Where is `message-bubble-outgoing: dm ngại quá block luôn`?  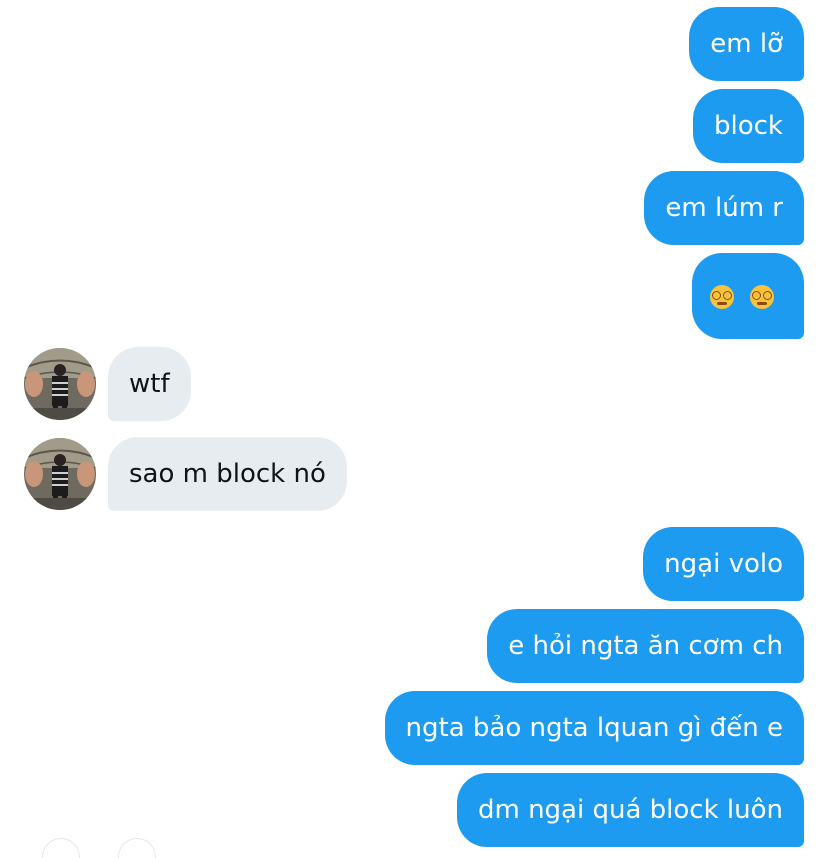 message-bubble-outgoing: dm ngại quá block luôn is located at coordinates (630, 810).